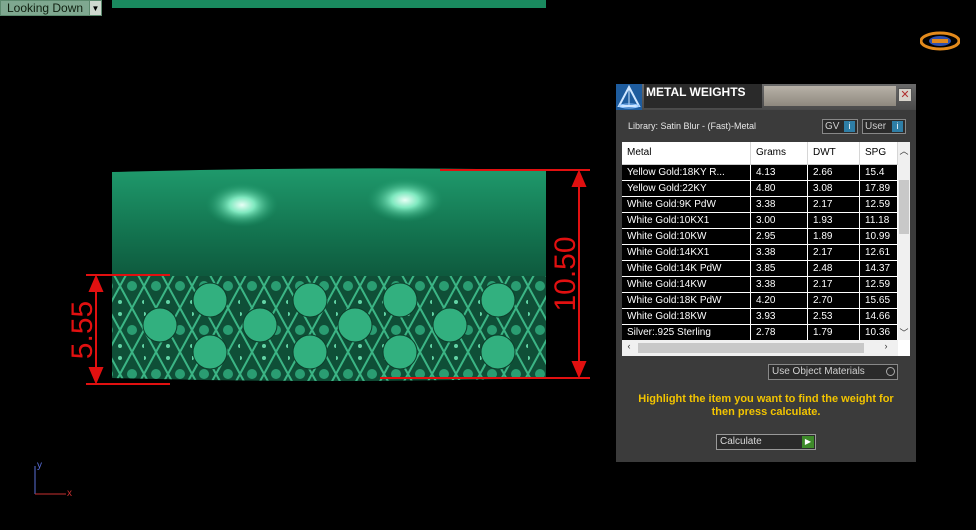 The width and height of the screenshot is (976, 530). Describe the element at coordinates (876, 126) in the screenshot. I see `user-toggle-label: User` at that location.